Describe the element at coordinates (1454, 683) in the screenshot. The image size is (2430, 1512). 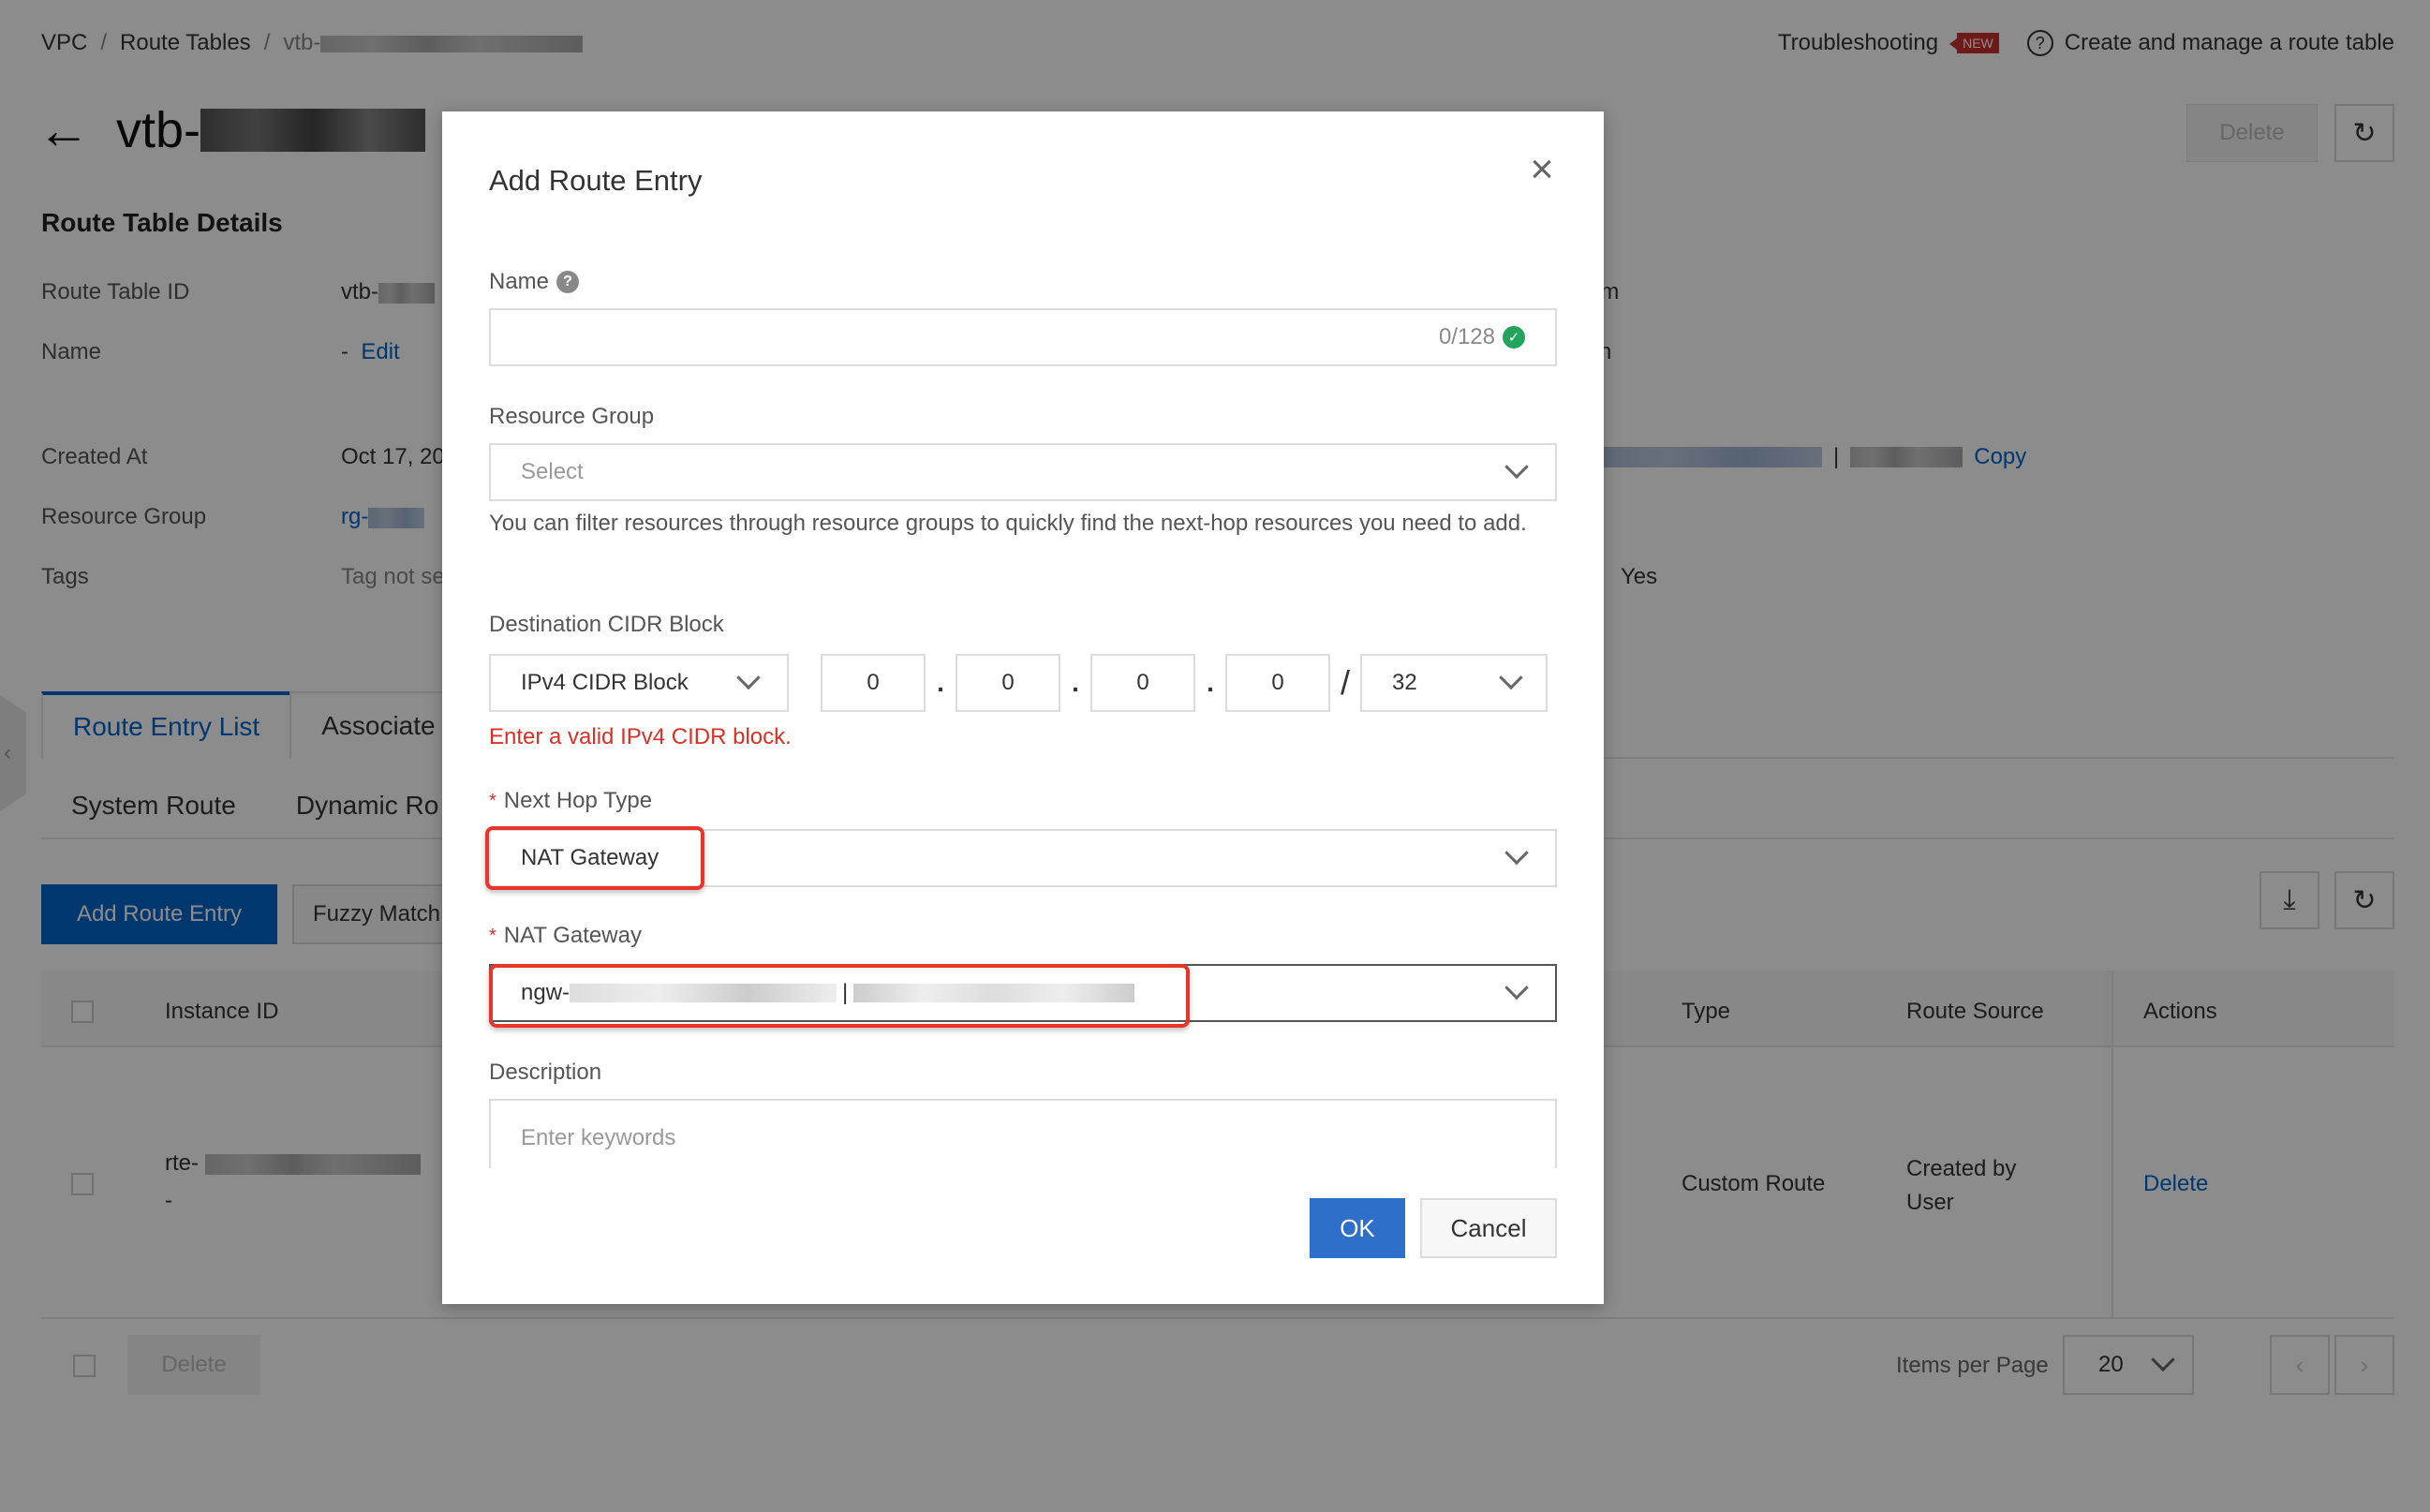
I see `cidr-mask-select: 32` at that location.